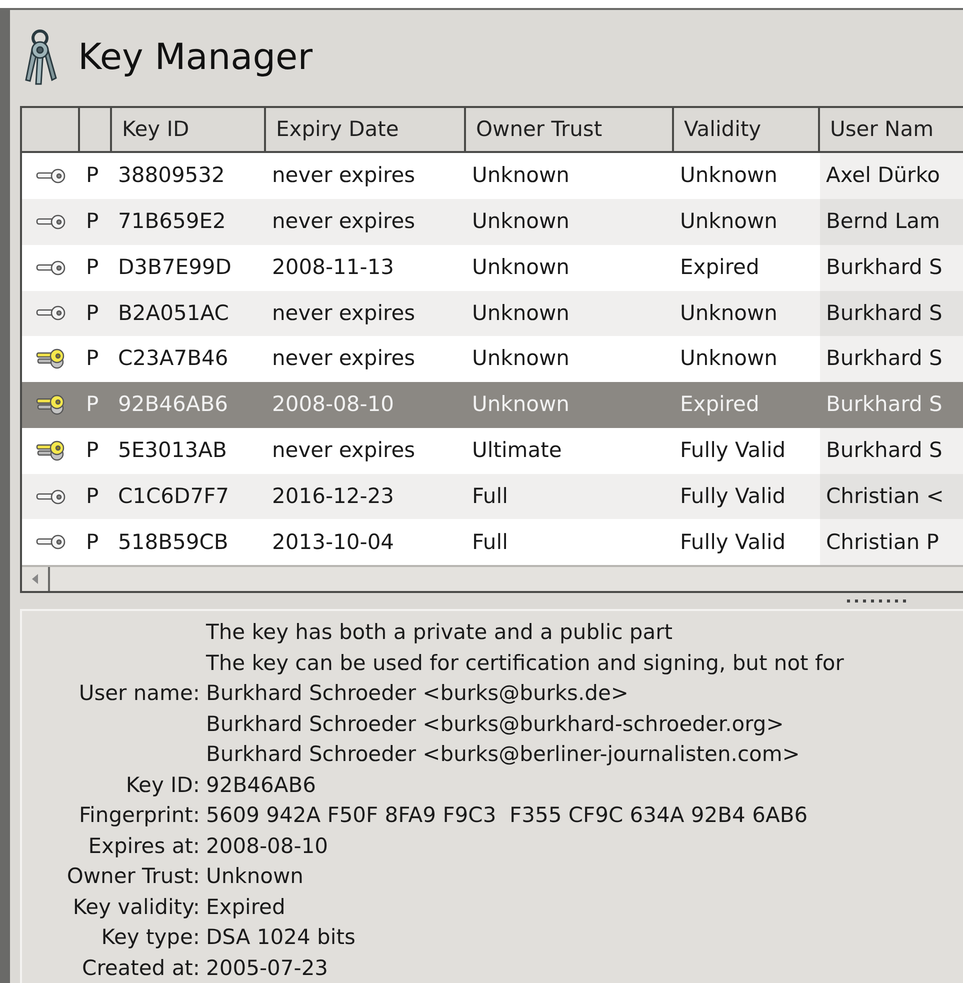 The width and height of the screenshot is (963, 983). Describe the element at coordinates (333, 542) in the screenshot. I see `table-cell-text: 2013-10-04` at that location.